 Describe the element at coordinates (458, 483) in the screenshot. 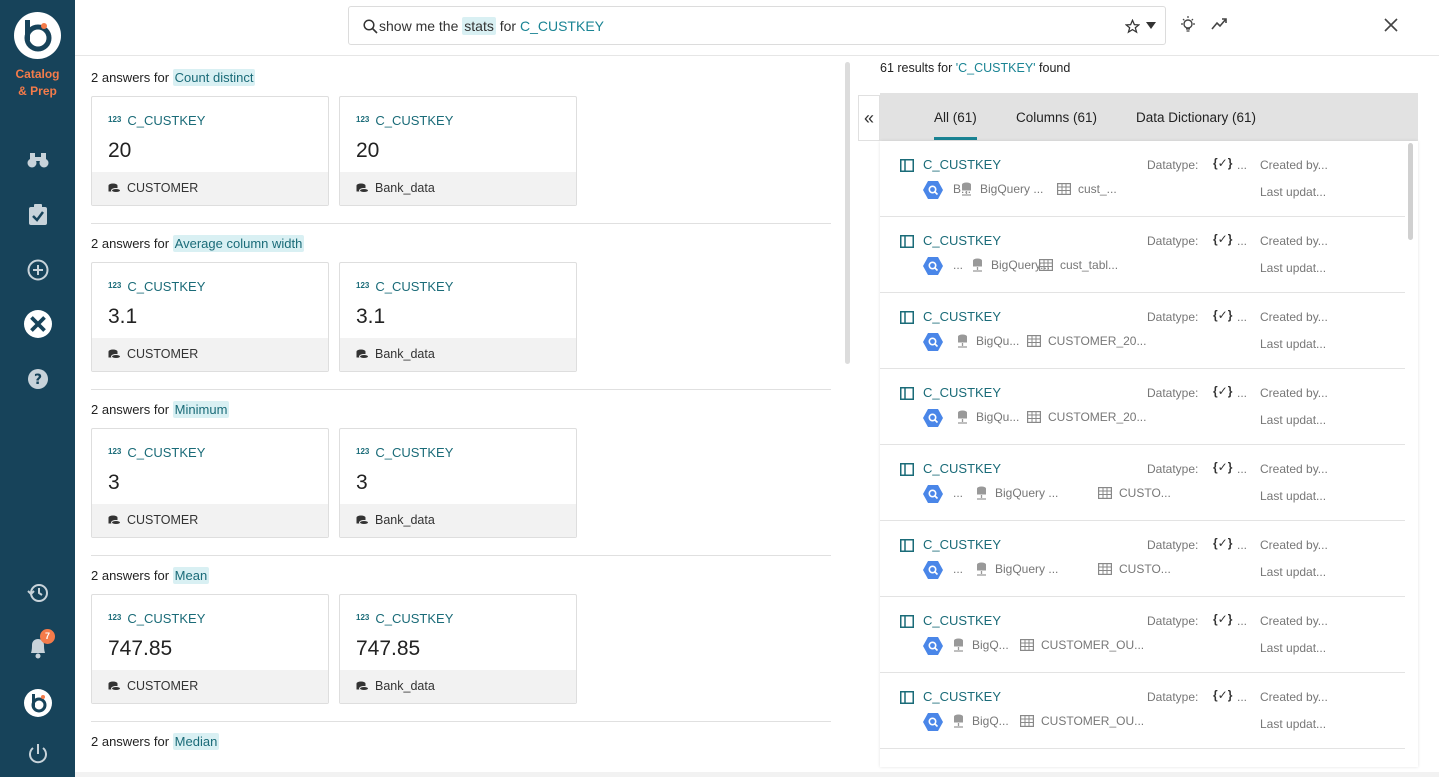

I see `stat-card: 123 C_CUSTKEY 3 Bank_data` at that location.